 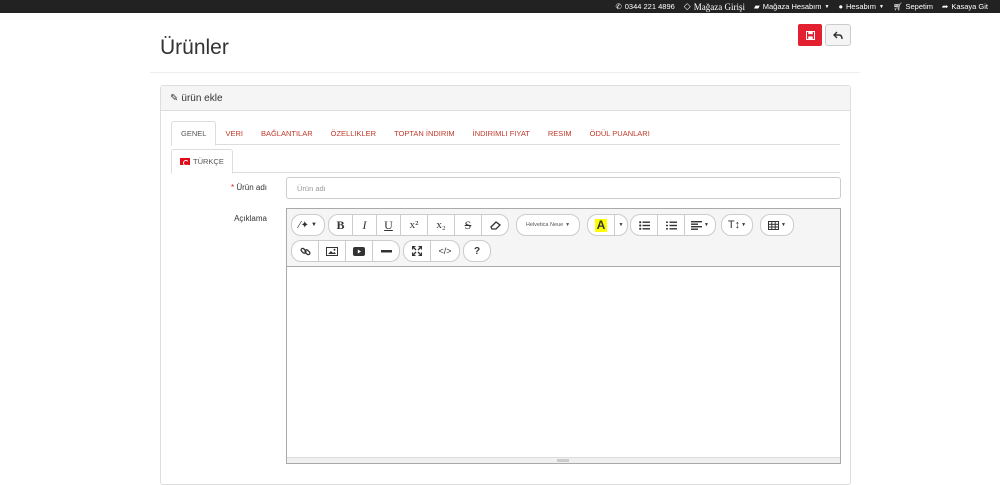 I want to click on insert-video-button, so click(x=359, y=251).